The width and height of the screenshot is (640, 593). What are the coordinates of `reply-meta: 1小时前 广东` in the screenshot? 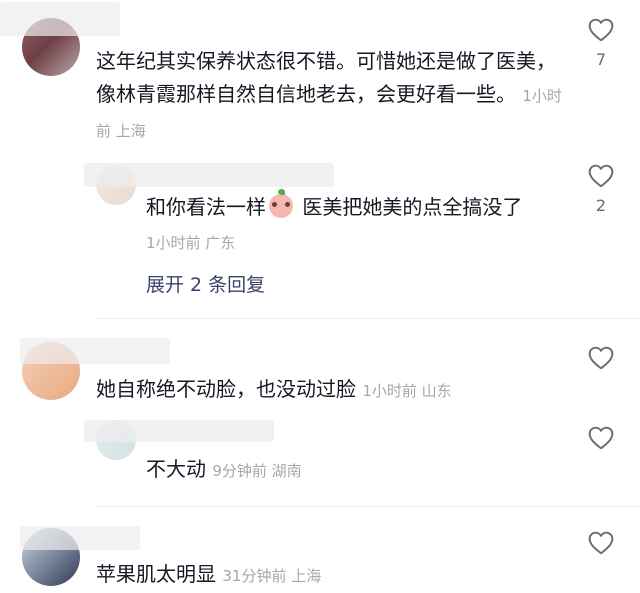 It's located at (191, 243).